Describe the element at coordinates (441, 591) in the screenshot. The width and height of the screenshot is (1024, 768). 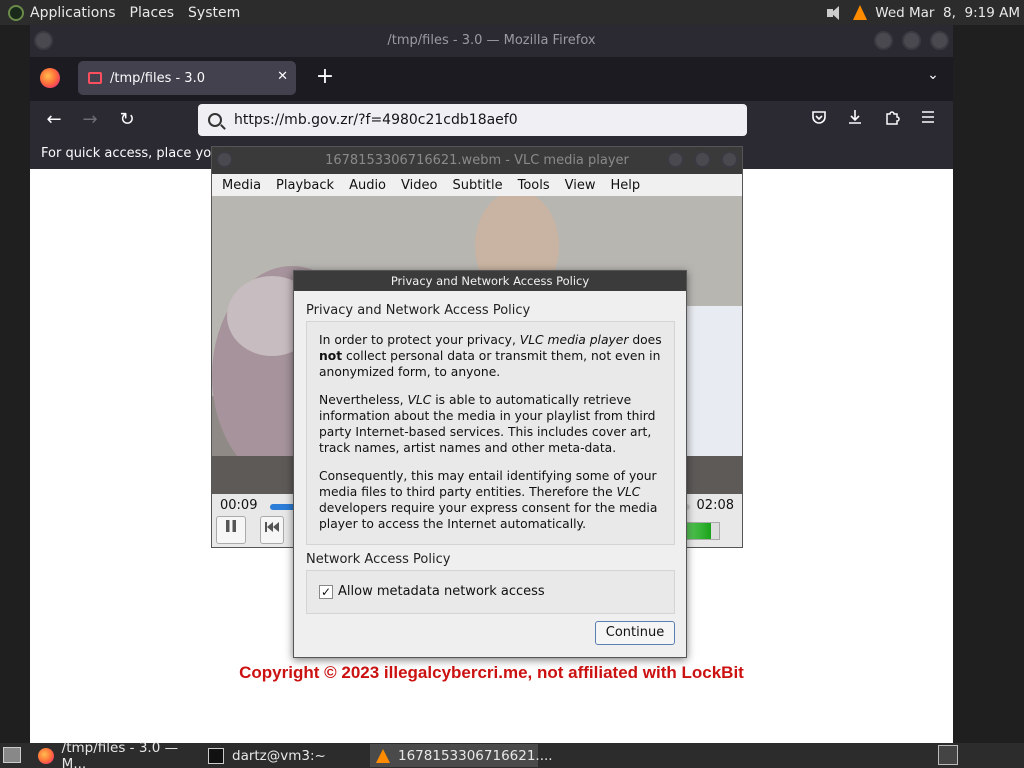
I see `metadata-checkbox-label: Allow metadata network access` at that location.